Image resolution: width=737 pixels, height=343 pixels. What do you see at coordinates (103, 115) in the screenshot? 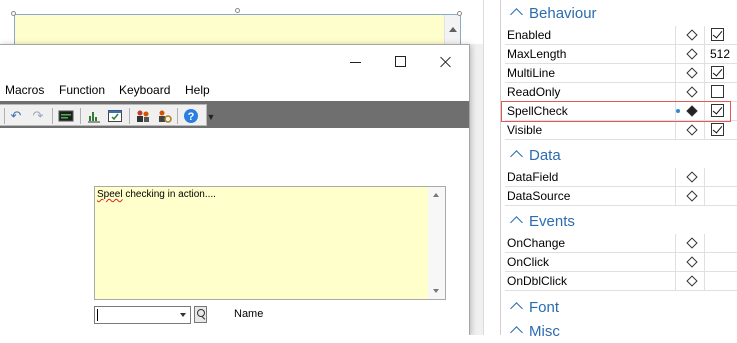
I see `toolbar-strip: ↶ ↷ ?` at bounding box center [103, 115].